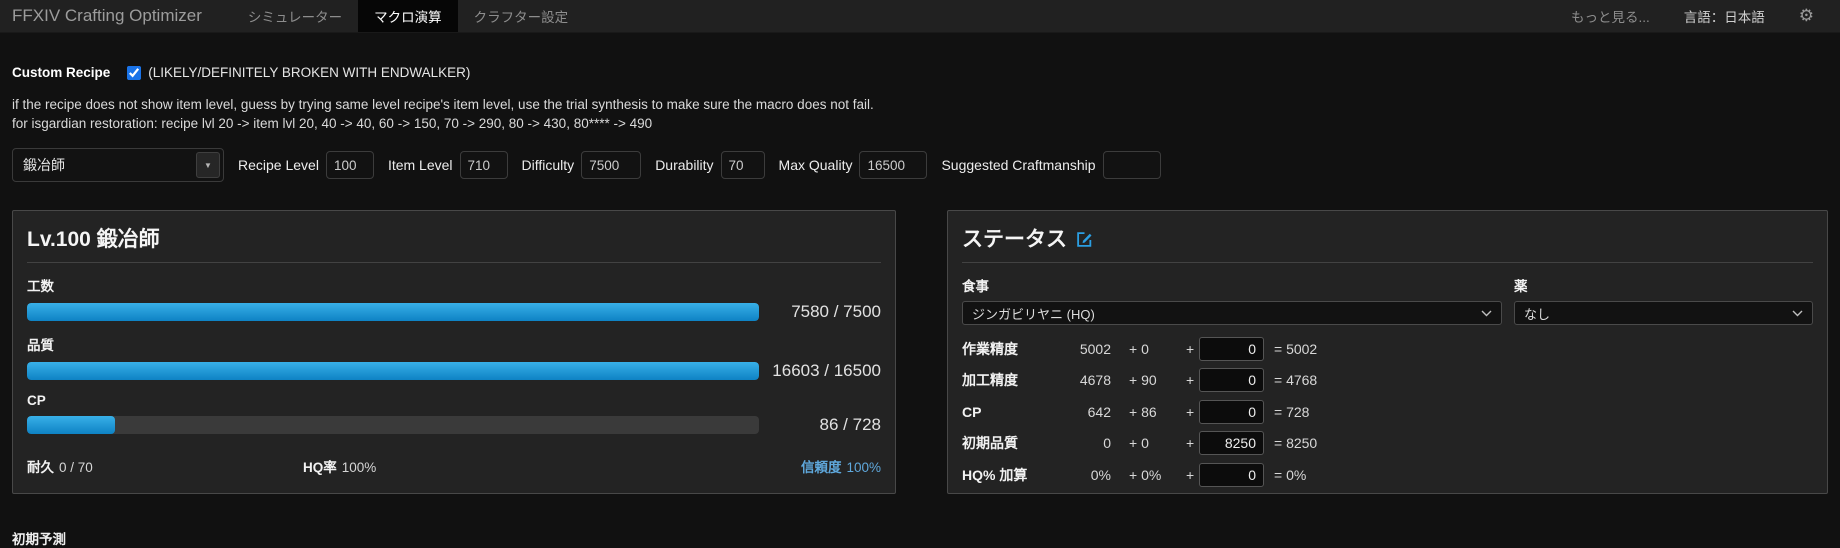  Describe the element at coordinates (454, 357) in the screenshot. I see `quality-block: 品質 16603 / 16500` at that location.